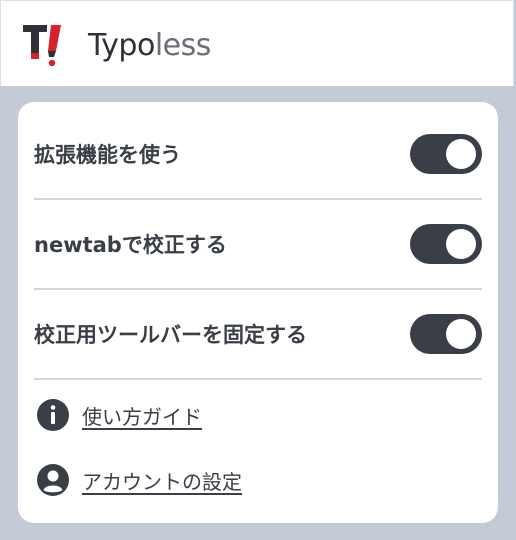 This screenshot has height=540, width=516. Describe the element at coordinates (107, 155) in the screenshot. I see `setting-label-enable-extension: 拡張機能を使う` at that location.